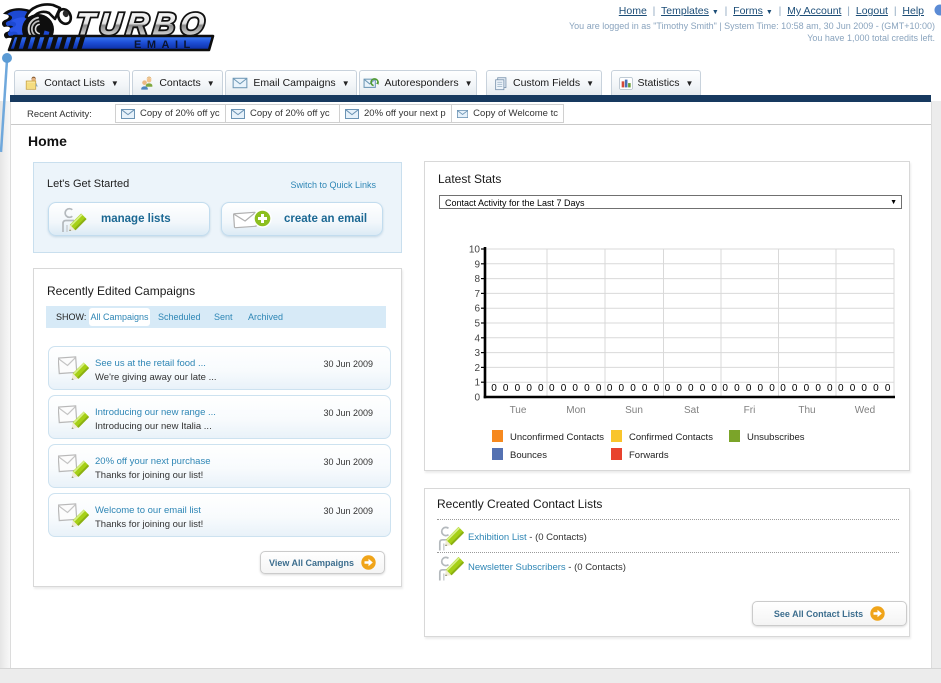 The width and height of the screenshot is (941, 683). What do you see at coordinates (691, 410) in the screenshot?
I see `svg-text: Sat` at bounding box center [691, 410].